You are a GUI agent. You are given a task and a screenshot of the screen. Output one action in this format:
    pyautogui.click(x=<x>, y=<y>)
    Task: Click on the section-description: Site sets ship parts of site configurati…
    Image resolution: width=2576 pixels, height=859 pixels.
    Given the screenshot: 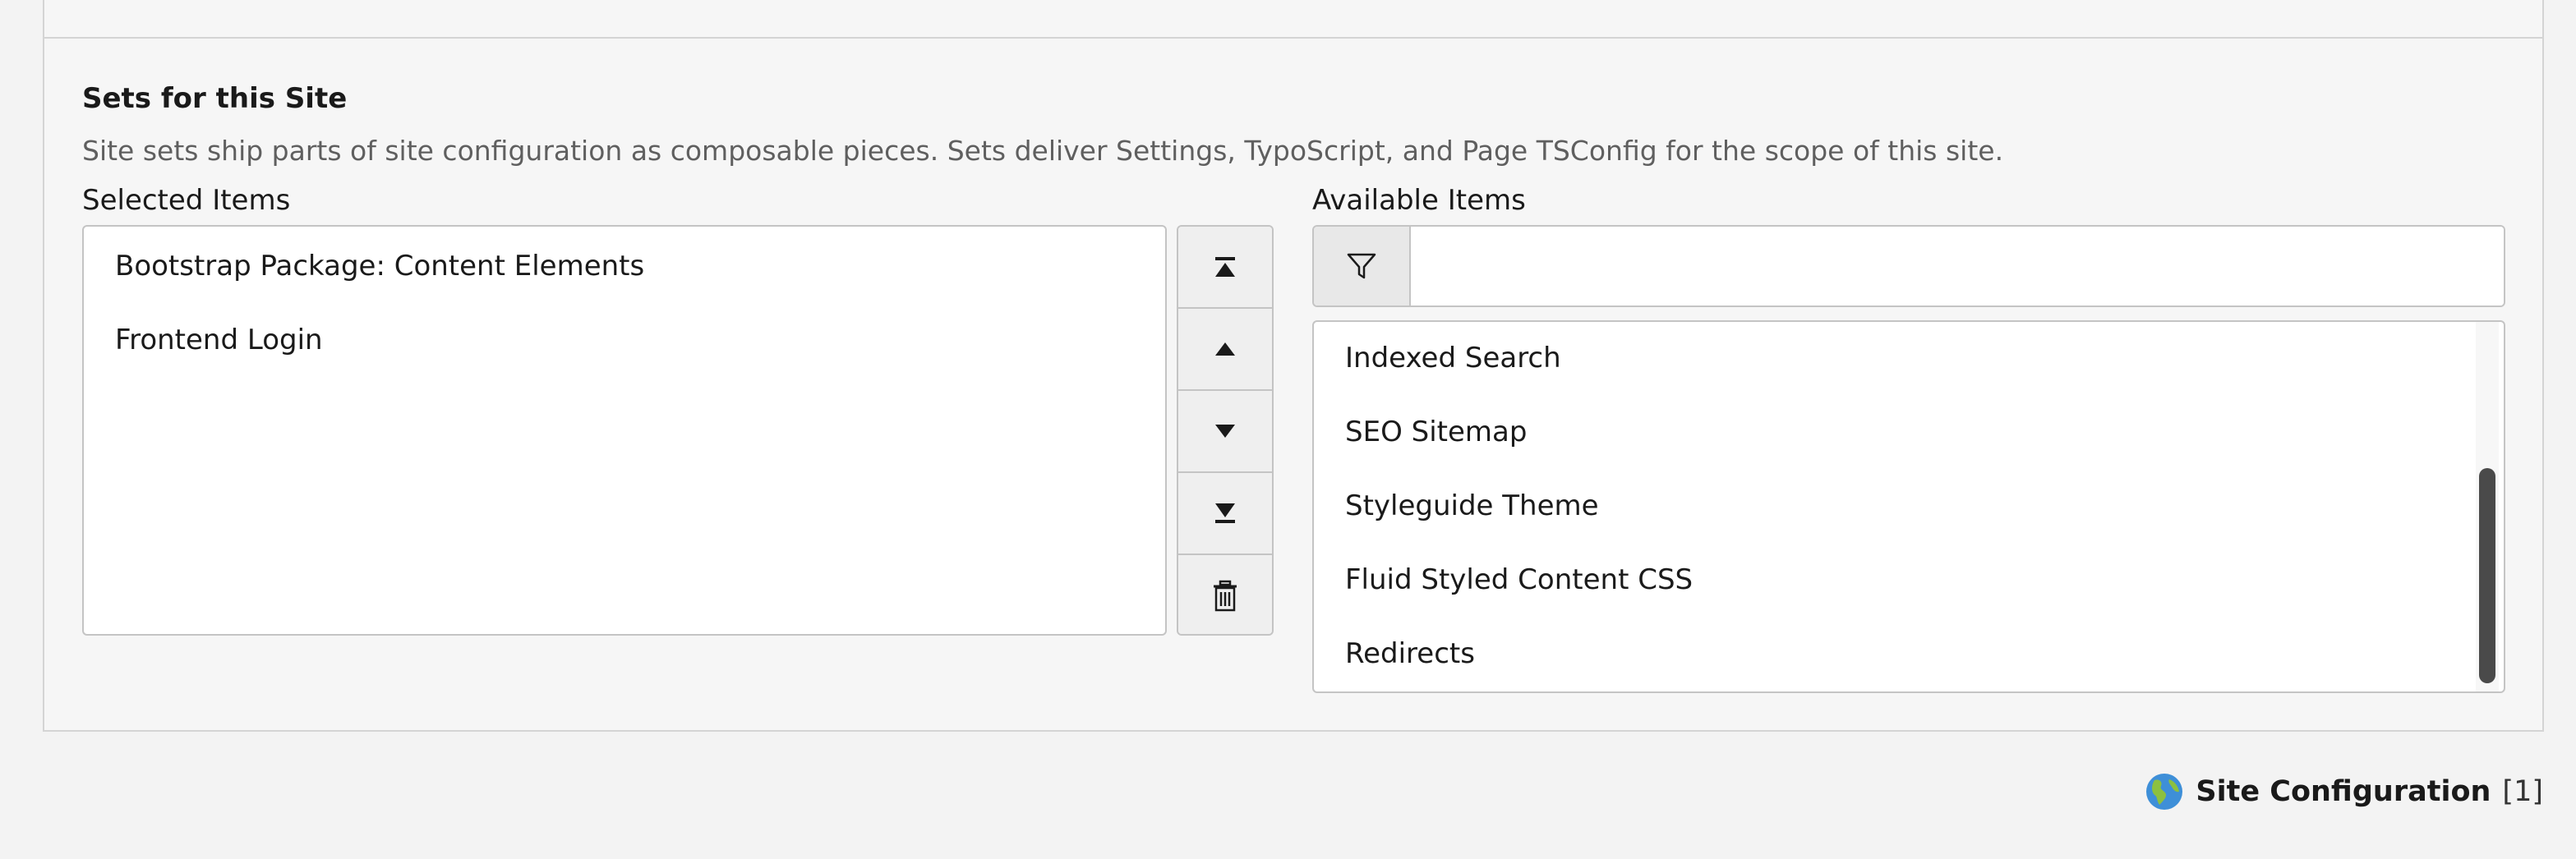 What is the action you would take?
    pyautogui.click(x=1043, y=151)
    